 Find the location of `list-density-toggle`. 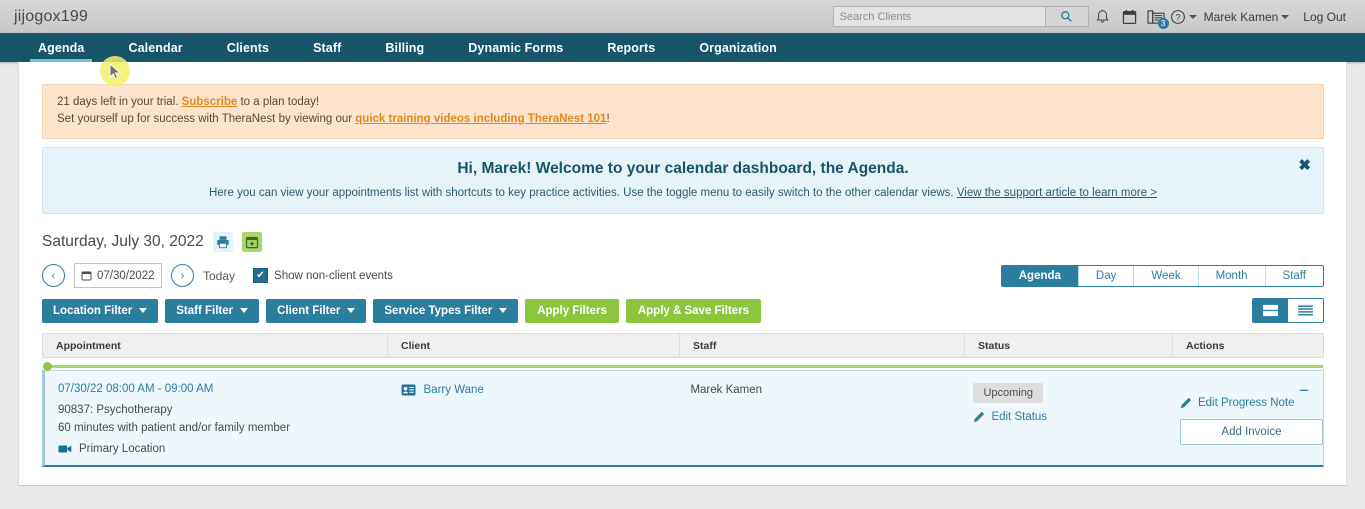

list-density-toggle is located at coordinates (1288, 310).